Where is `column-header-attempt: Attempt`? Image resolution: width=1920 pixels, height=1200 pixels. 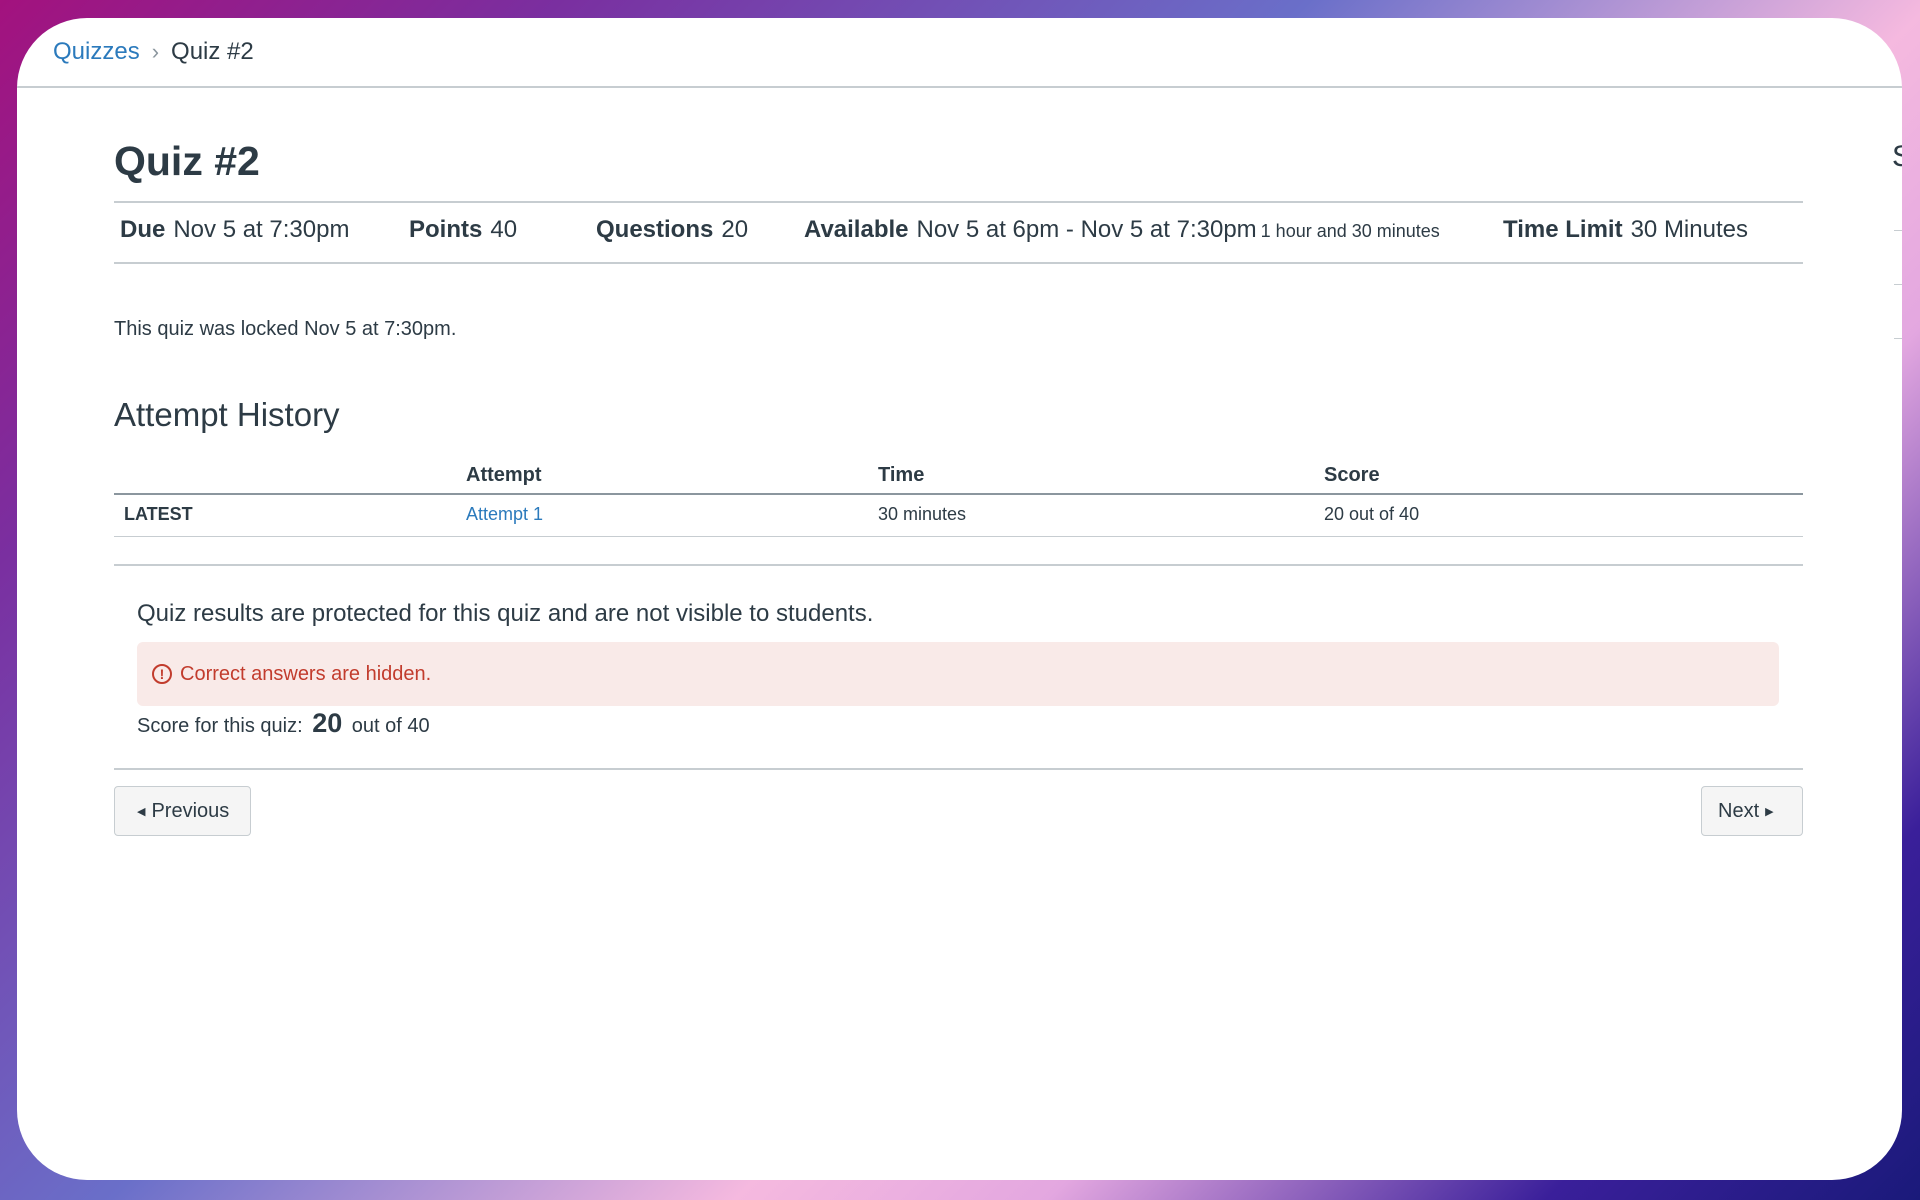 column-header-attempt: Attempt is located at coordinates (504, 475).